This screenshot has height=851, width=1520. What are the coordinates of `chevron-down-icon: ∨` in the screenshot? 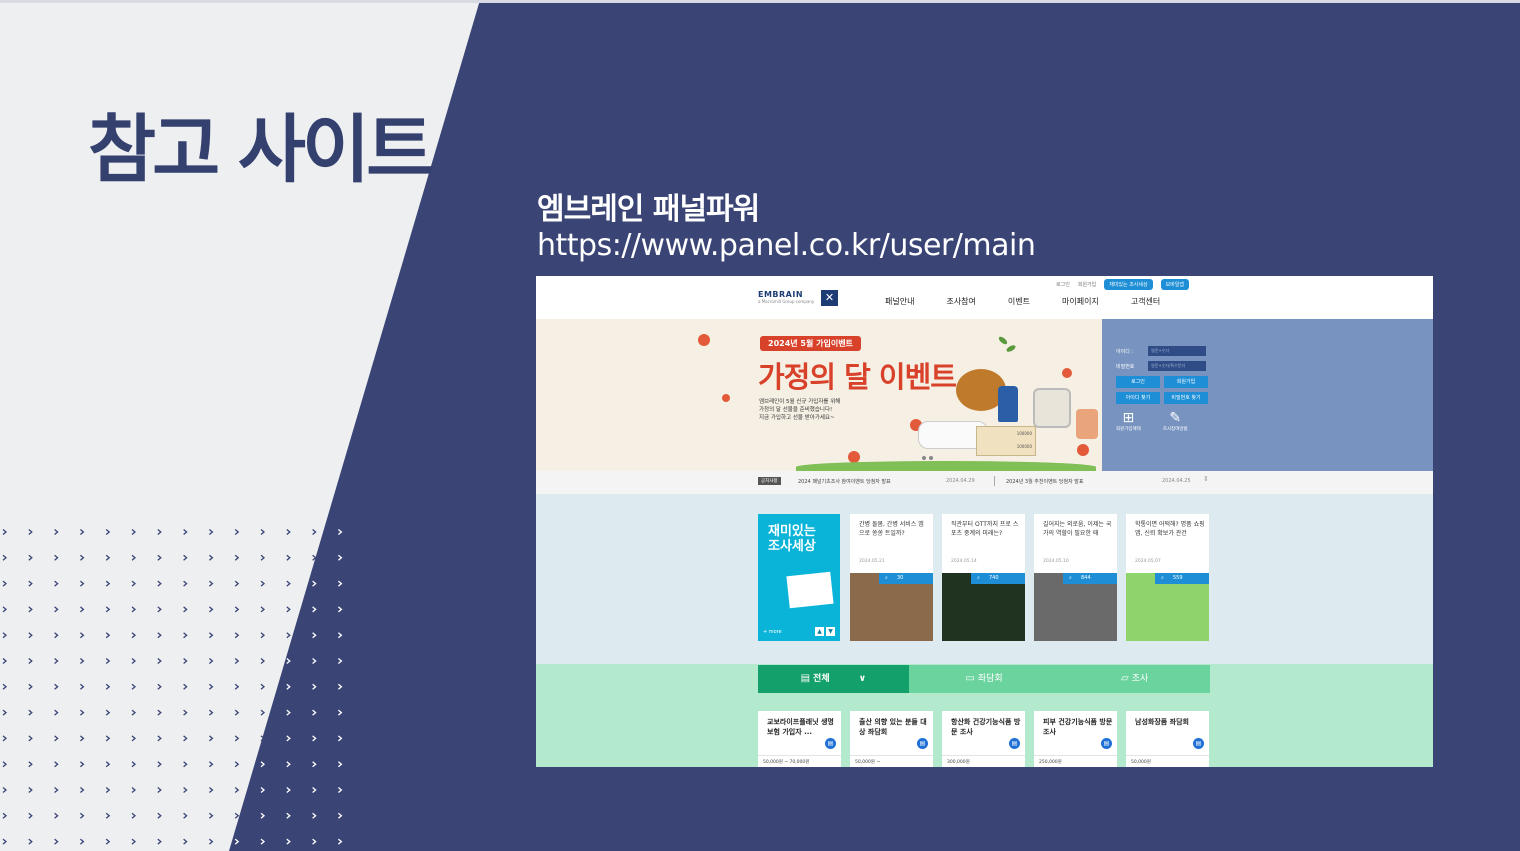 It's located at (862, 679).